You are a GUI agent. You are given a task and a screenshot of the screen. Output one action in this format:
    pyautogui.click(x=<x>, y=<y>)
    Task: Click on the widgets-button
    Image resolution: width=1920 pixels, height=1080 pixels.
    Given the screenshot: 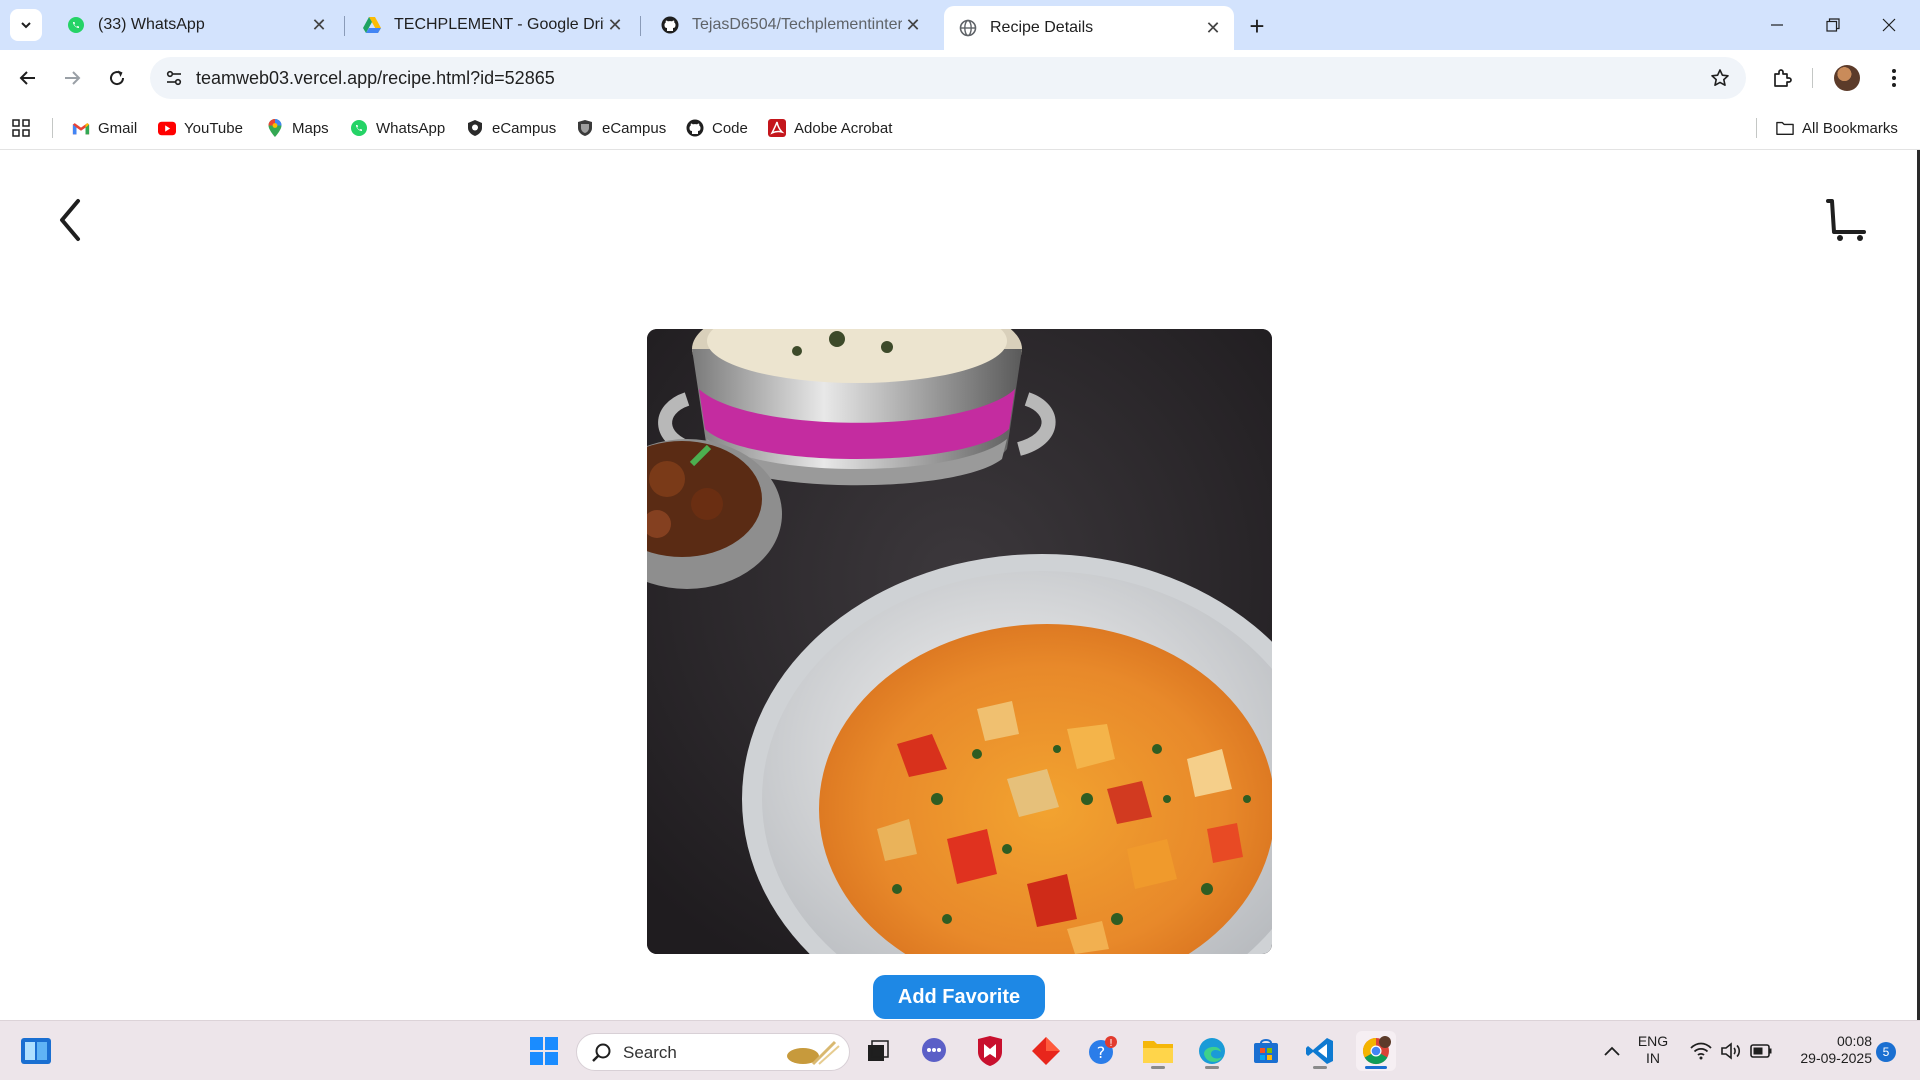 What is the action you would take?
    pyautogui.click(x=36, y=1051)
    